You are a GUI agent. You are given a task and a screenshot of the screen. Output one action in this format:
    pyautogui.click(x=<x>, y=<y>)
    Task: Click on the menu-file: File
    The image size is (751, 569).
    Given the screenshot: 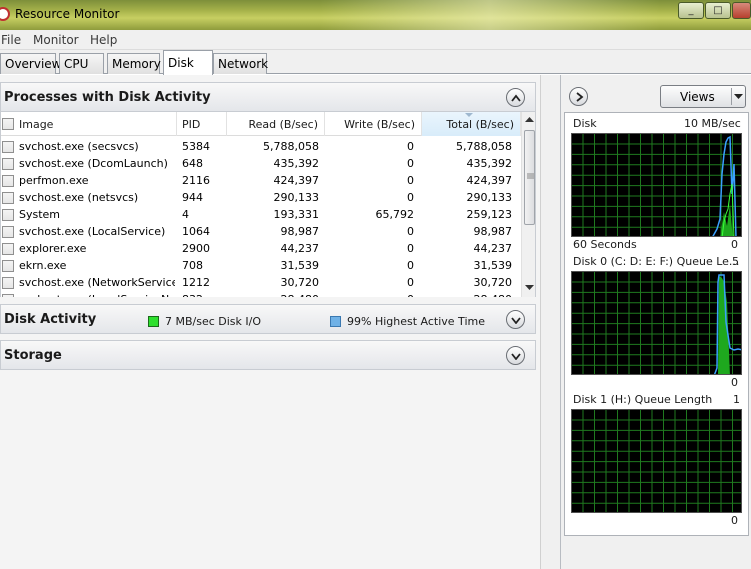 What is the action you would take?
    pyautogui.click(x=11, y=40)
    